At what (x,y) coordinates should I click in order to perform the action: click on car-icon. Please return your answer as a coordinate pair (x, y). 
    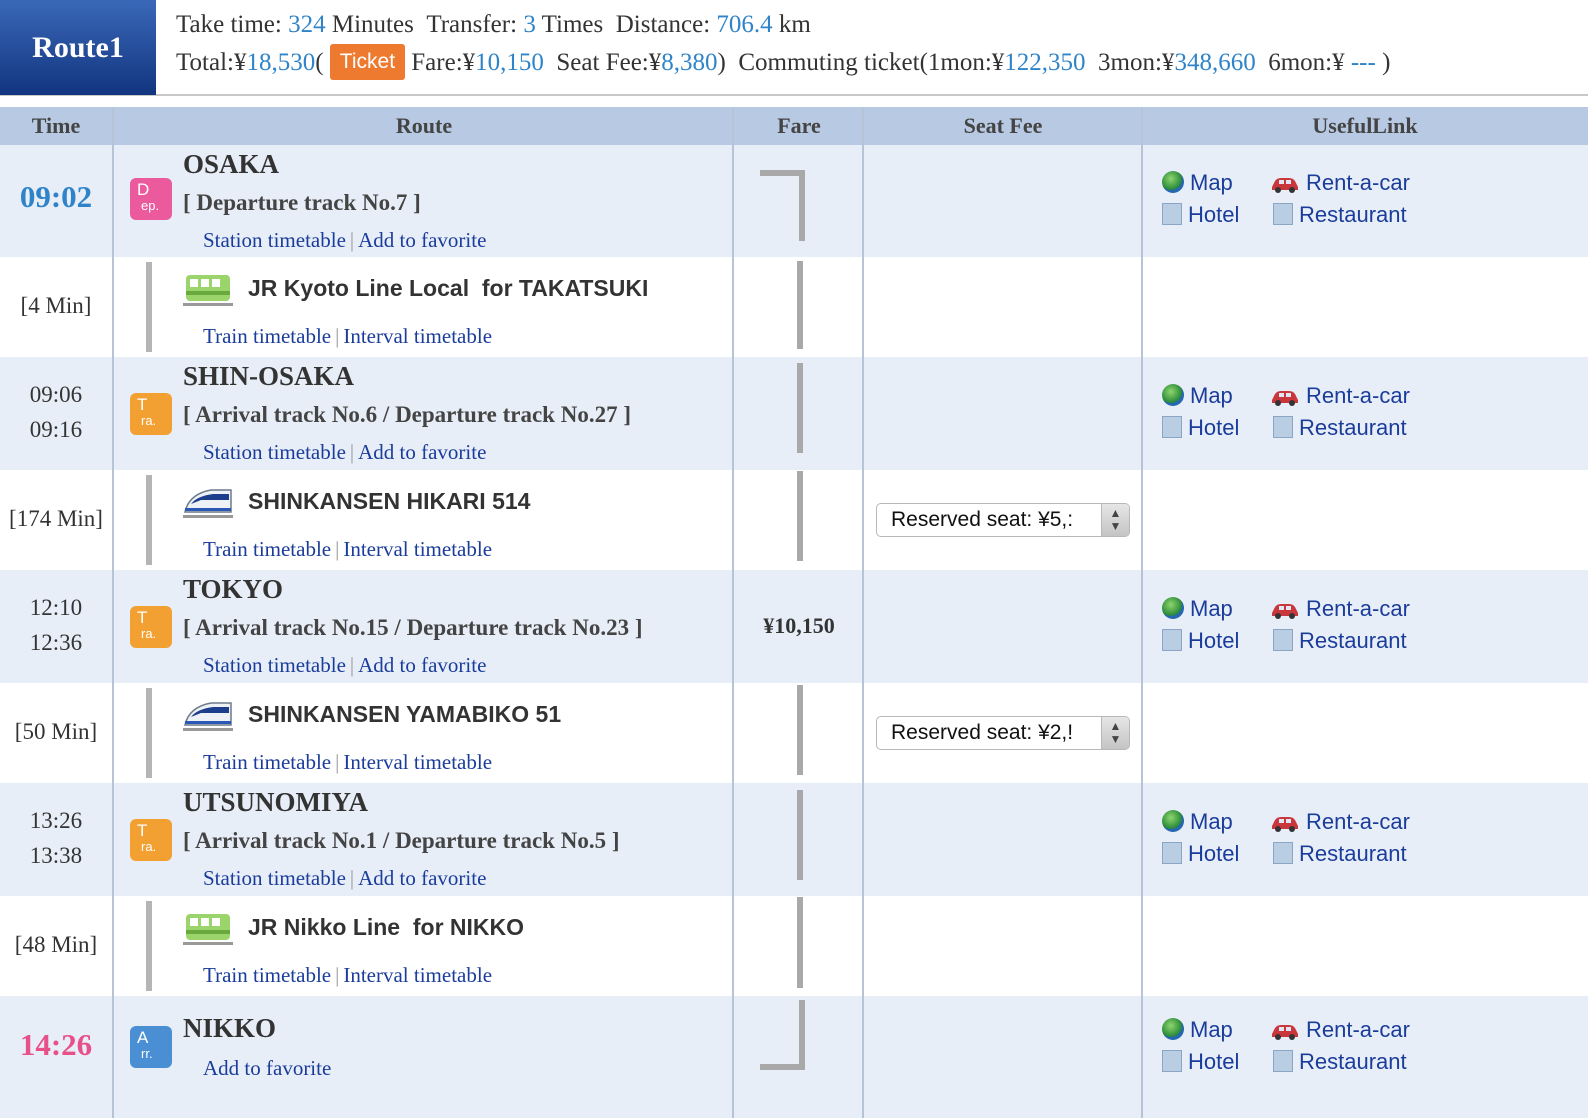
    Looking at the image, I should click on (1285, 822).